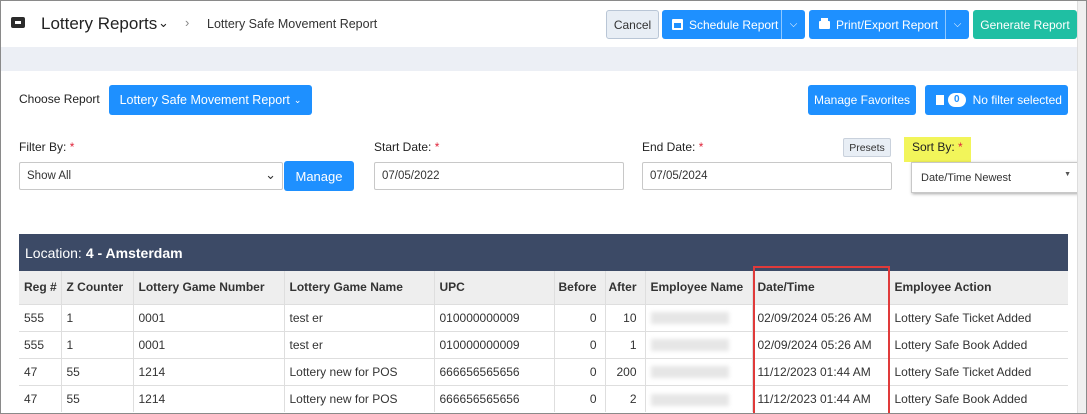 The height and width of the screenshot is (414, 1087). What do you see at coordinates (40, 317) in the screenshot?
I see `table-cell: 555` at bounding box center [40, 317].